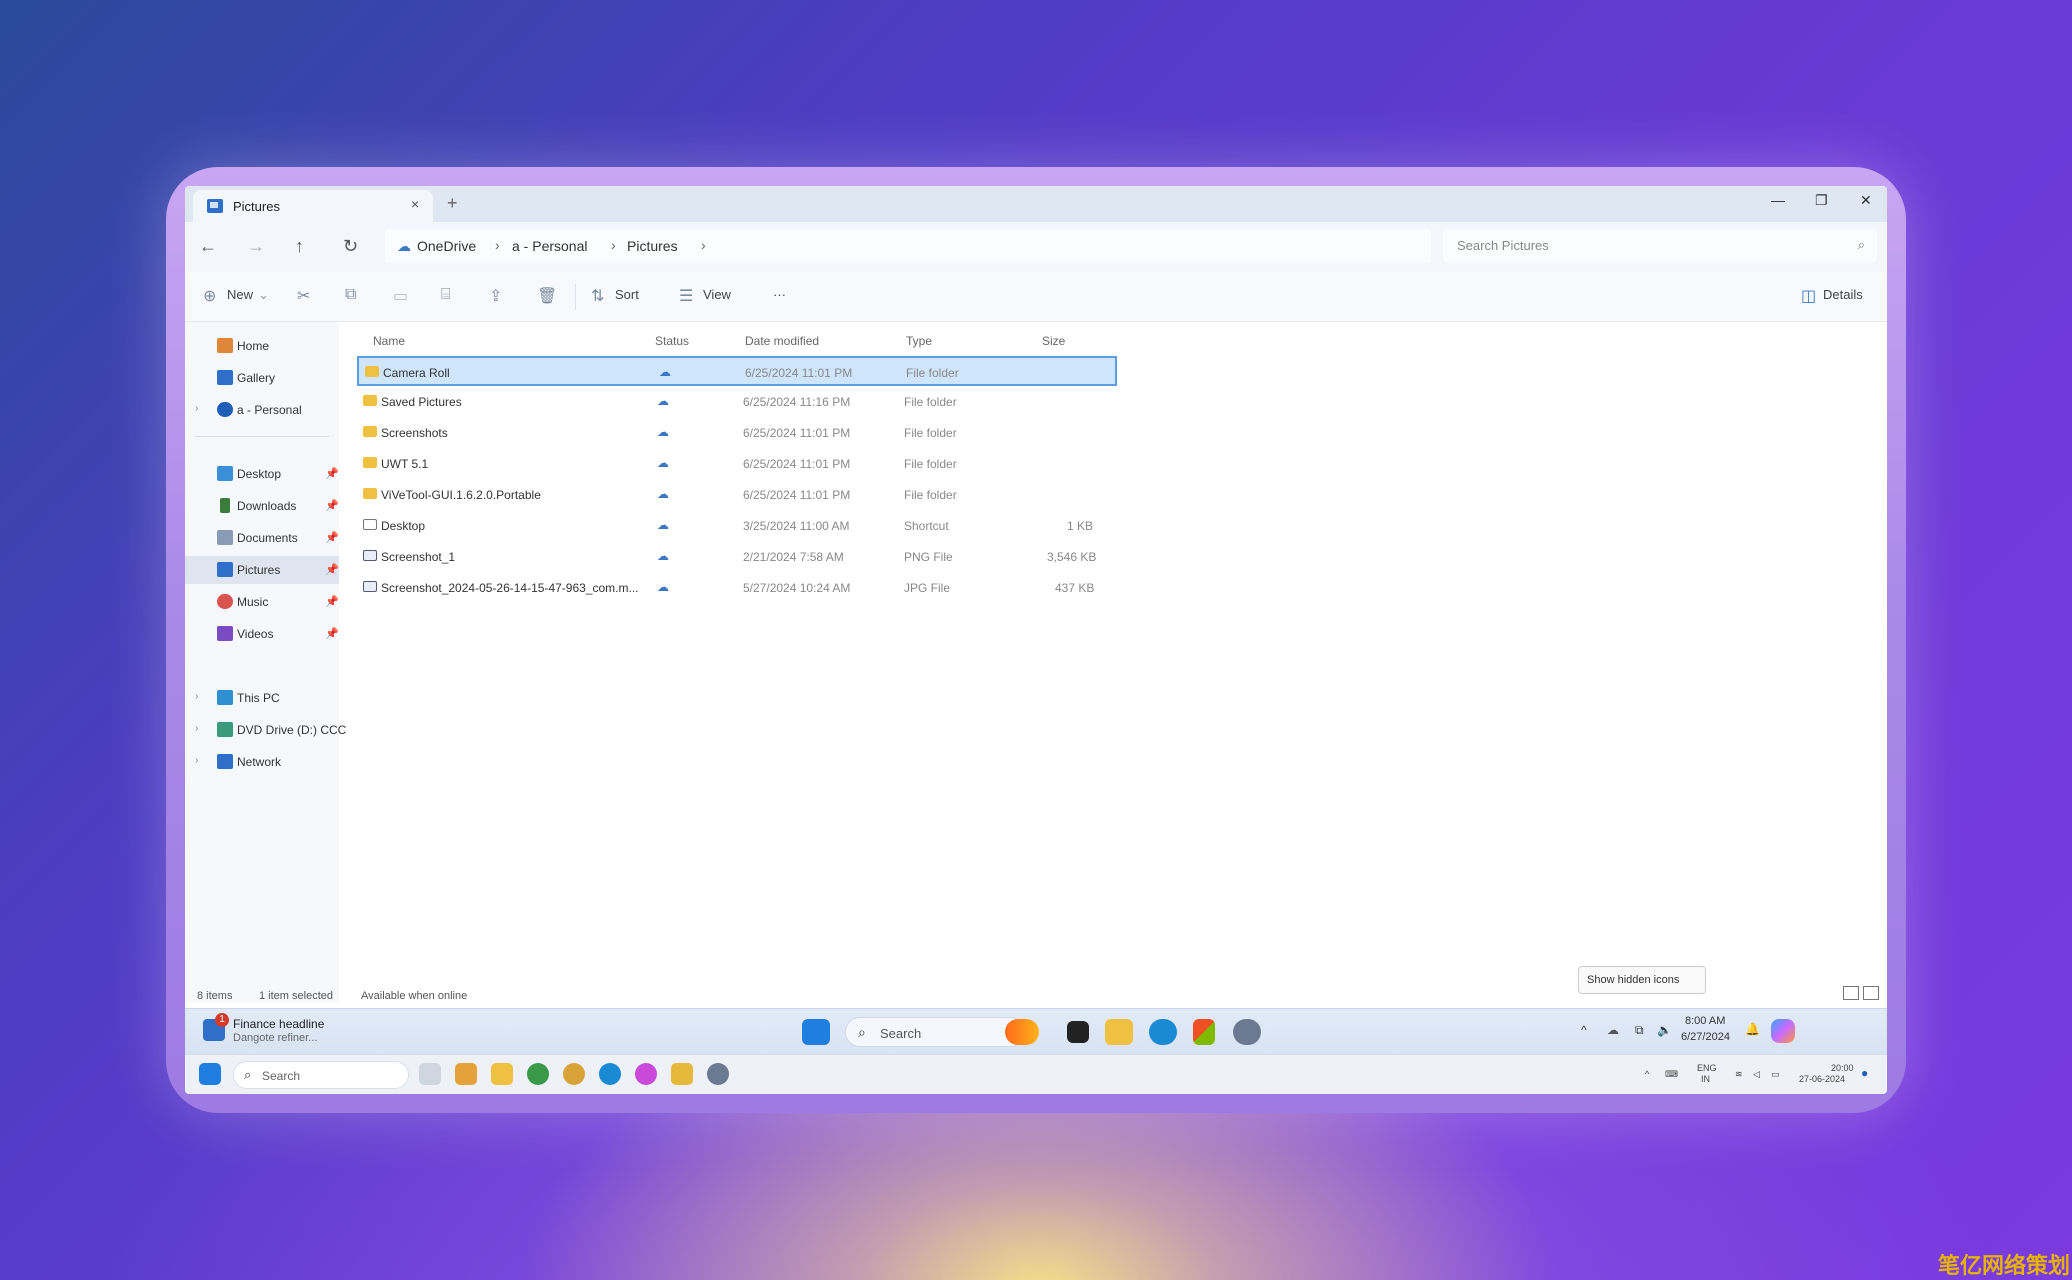 The width and height of the screenshot is (2072, 1280). Describe the element at coordinates (1871, 993) in the screenshot. I see `tiles-view-icon` at that location.